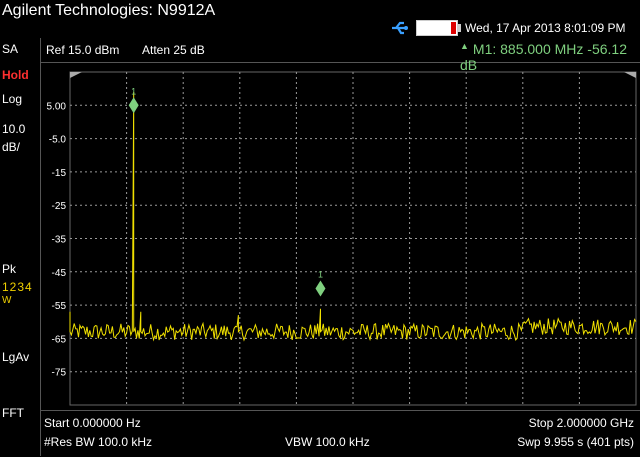 This screenshot has height=457, width=640. What do you see at coordinates (59, 339) in the screenshot?
I see `y-tick-label: -65` at bounding box center [59, 339].